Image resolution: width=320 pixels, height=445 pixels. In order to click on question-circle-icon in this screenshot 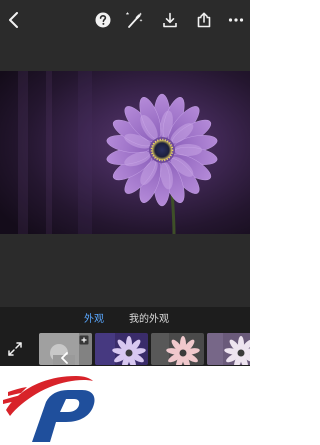, I will do `click(103, 20)`.